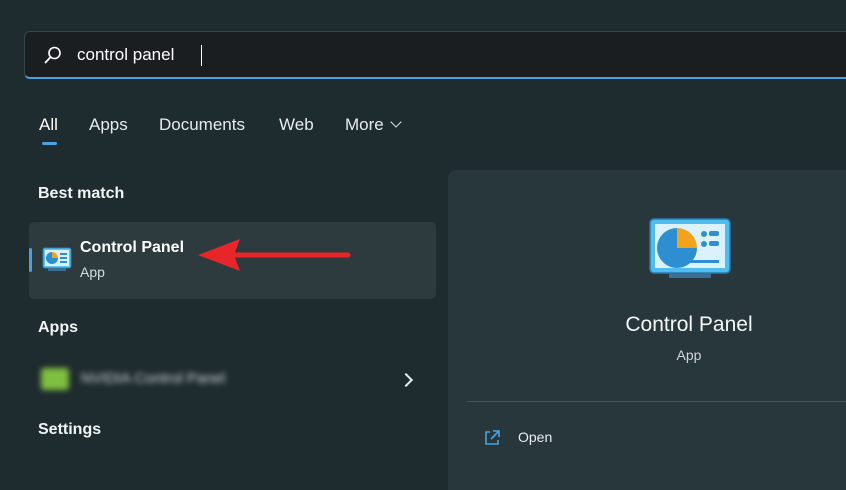 The width and height of the screenshot is (846, 490). What do you see at coordinates (656, 401) in the screenshot?
I see `detail-divider` at bounding box center [656, 401].